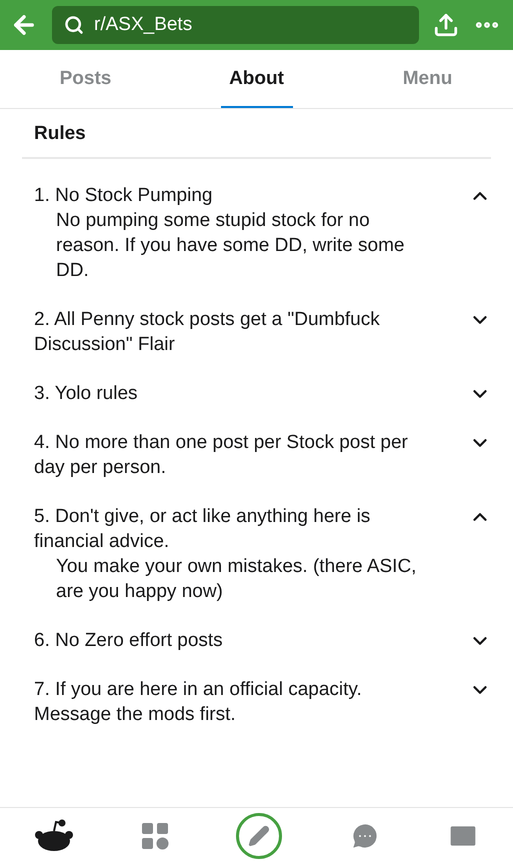 The height and width of the screenshot is (863, 513). Describe the element at coordinates (86, 394) in the screenshot. I see `rule-title: 3. Yolo rules` at that location.